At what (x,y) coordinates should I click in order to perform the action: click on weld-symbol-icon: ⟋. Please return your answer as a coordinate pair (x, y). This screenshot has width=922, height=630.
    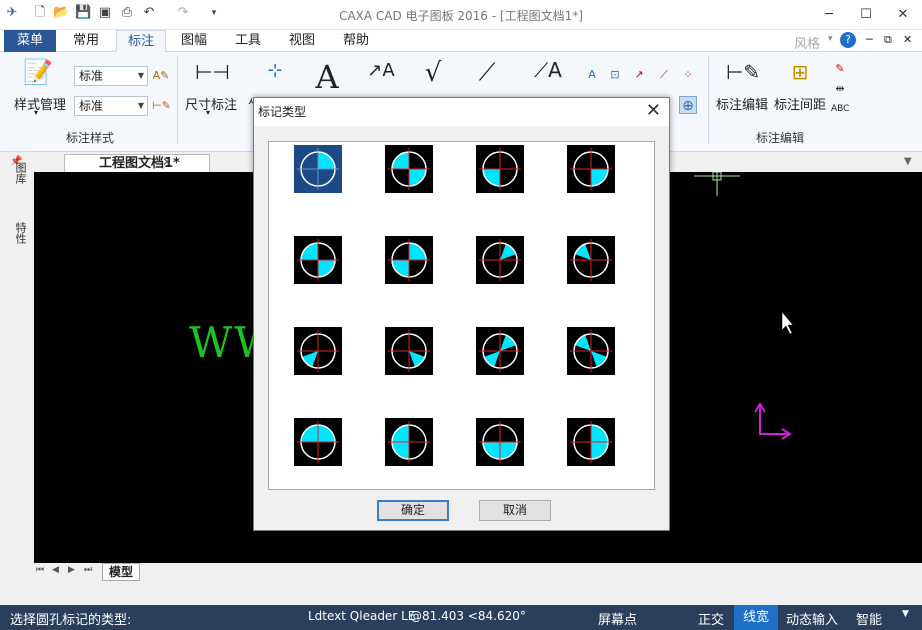
    Looking at the image, I should click on (487, 72).